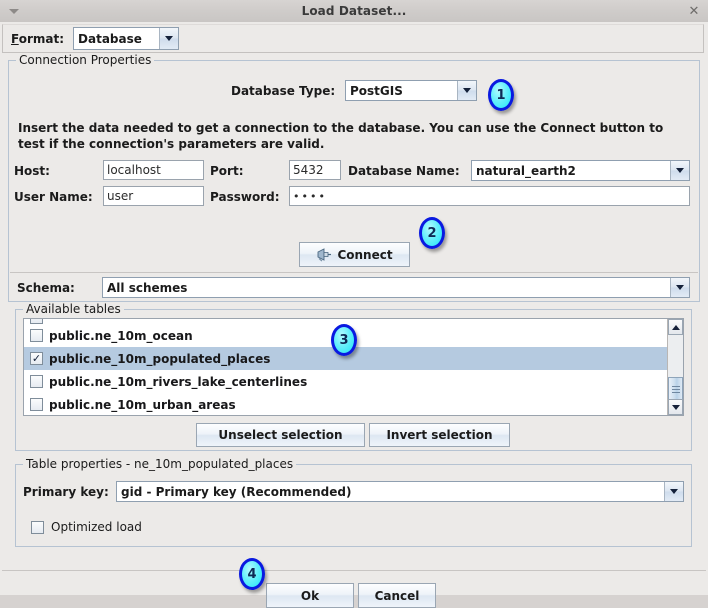 The height and width of the screenshot is (608, 708). What do you see at coordinates (365, 254) in the screenshot?
I see `connect-button-label: Connect` at bounding box center [365, 254].